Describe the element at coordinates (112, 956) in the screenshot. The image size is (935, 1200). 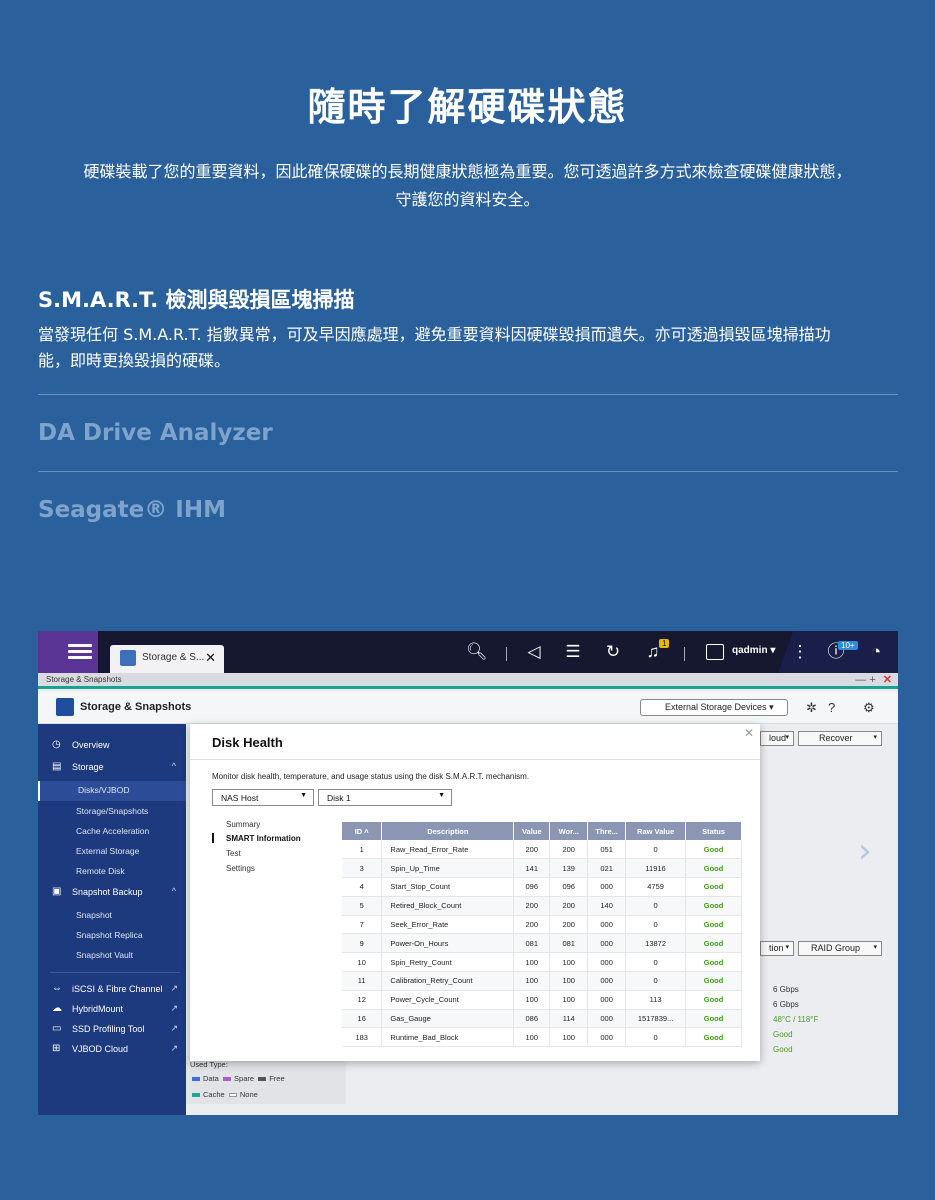
I see `sidebar-item-snapshot-vault: Snapshot Vault` at that location.